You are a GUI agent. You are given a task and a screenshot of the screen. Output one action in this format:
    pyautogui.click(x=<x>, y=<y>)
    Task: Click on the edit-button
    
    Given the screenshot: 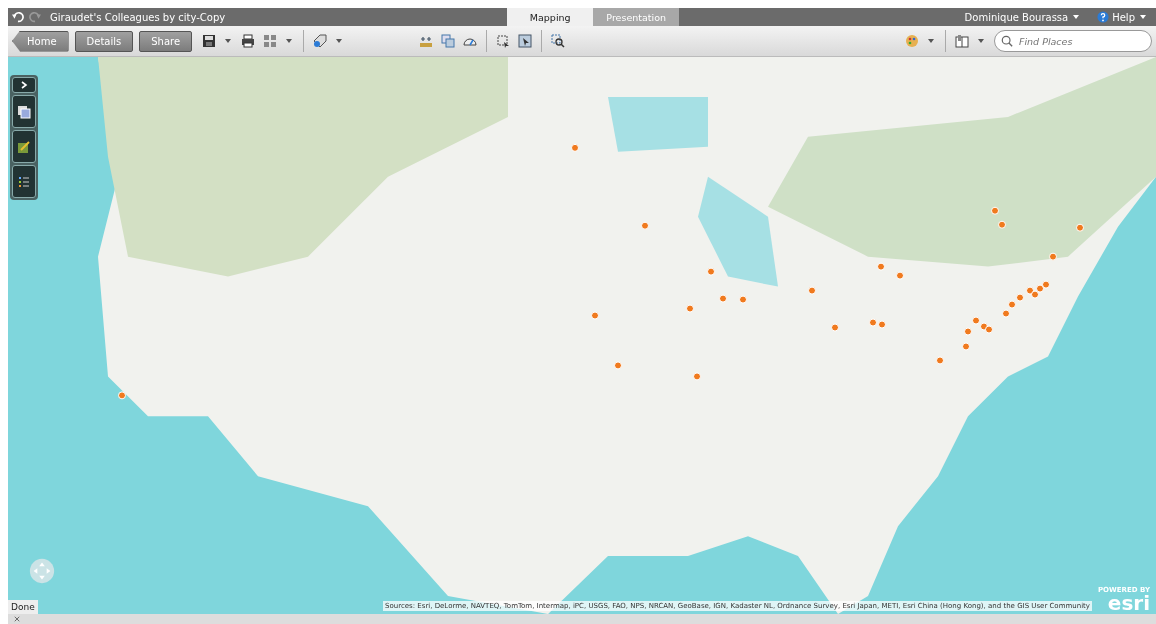 What is the action you would take?
    pyautogui.click(x=24, y=146)
    